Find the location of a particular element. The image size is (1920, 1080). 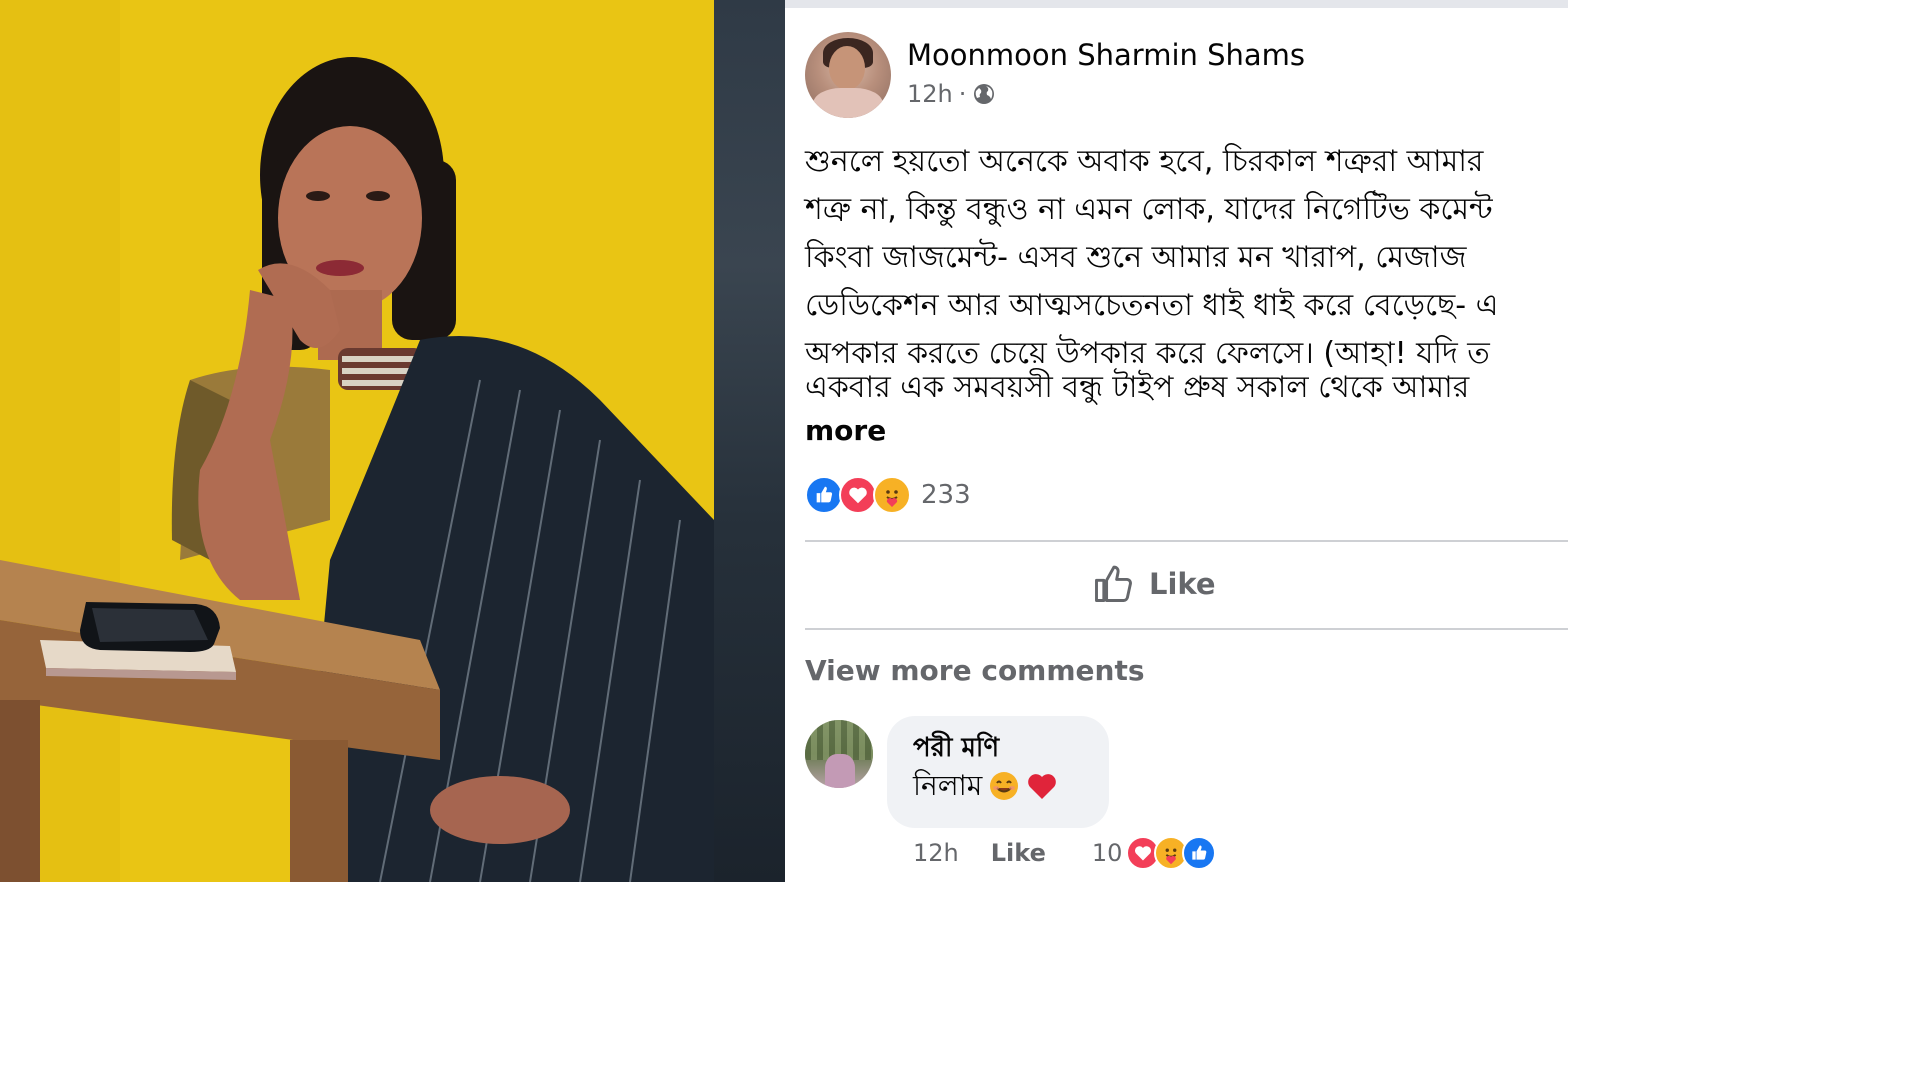

comment-like-link: Like is located at coordinates (1018, 853).